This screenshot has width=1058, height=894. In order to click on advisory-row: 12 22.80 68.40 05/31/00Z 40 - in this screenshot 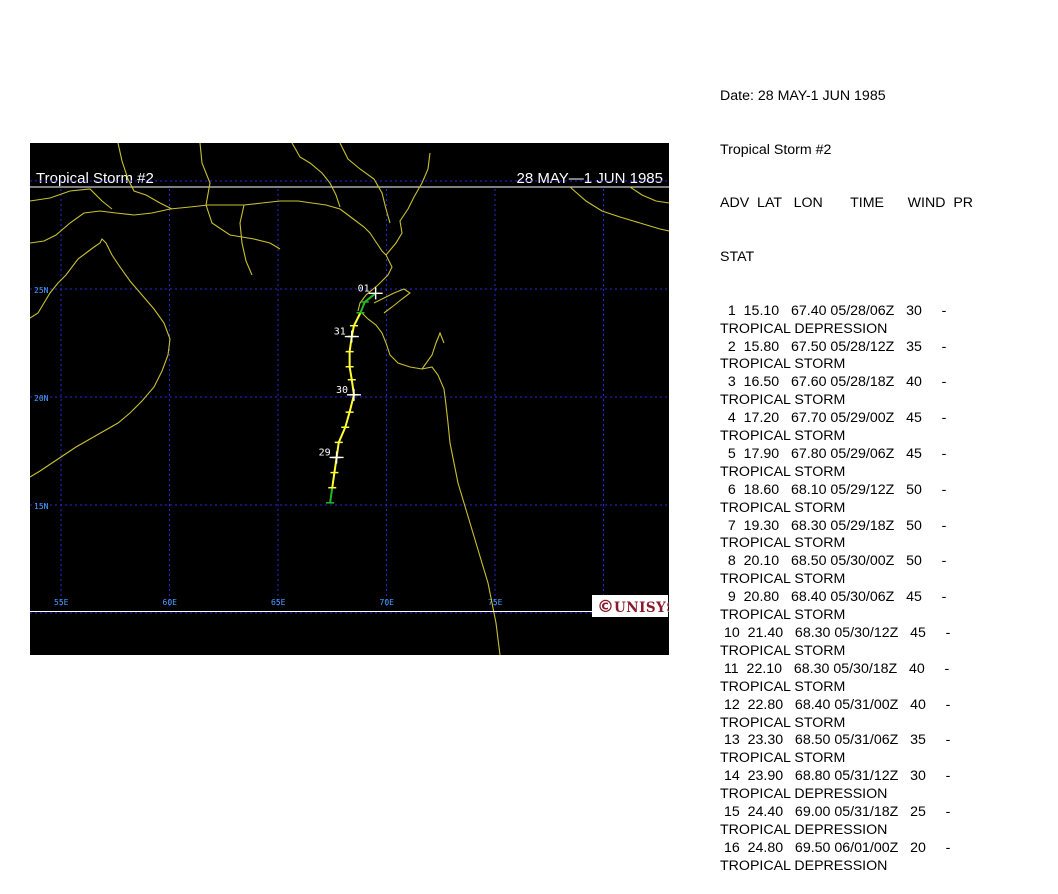, I will do `click(835, 704)`.